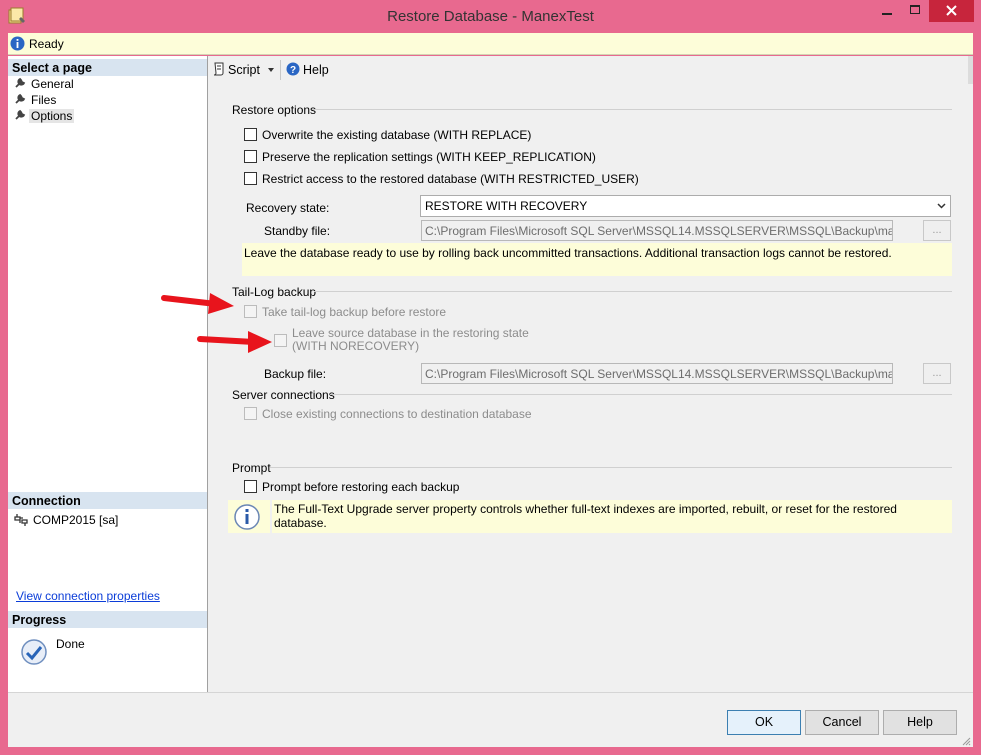 The image size is (981, 755). What do you see at coordinates (842, 722) in the screenshot?
I see `cancel-button: Cancel` at bounding box center [842, 722].